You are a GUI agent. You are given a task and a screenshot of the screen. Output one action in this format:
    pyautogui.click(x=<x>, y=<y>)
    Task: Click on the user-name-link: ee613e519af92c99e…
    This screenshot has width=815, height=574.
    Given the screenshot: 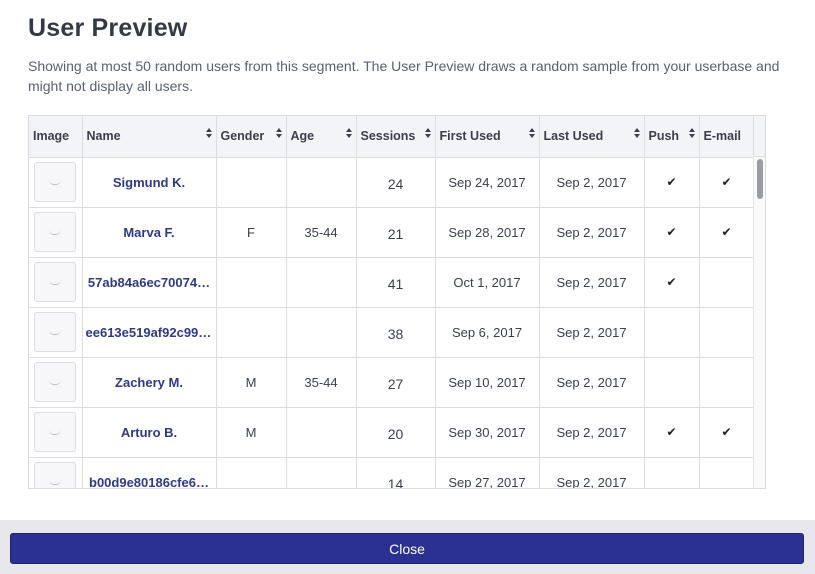 What is the action you would take?
    pyautogui.click(x=149, y=332)
    